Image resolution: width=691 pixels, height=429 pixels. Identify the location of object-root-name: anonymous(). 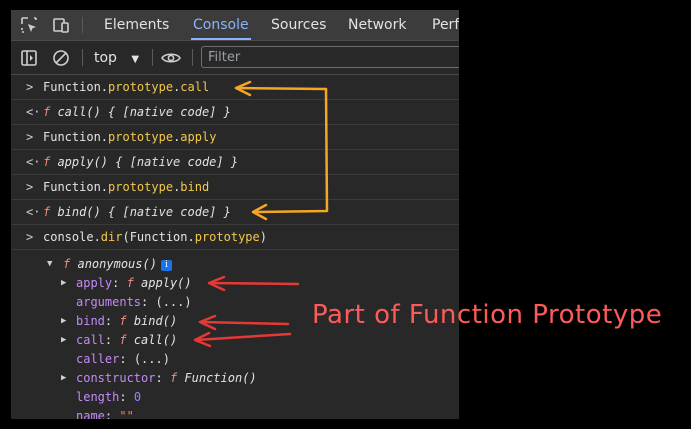
(117, 264).